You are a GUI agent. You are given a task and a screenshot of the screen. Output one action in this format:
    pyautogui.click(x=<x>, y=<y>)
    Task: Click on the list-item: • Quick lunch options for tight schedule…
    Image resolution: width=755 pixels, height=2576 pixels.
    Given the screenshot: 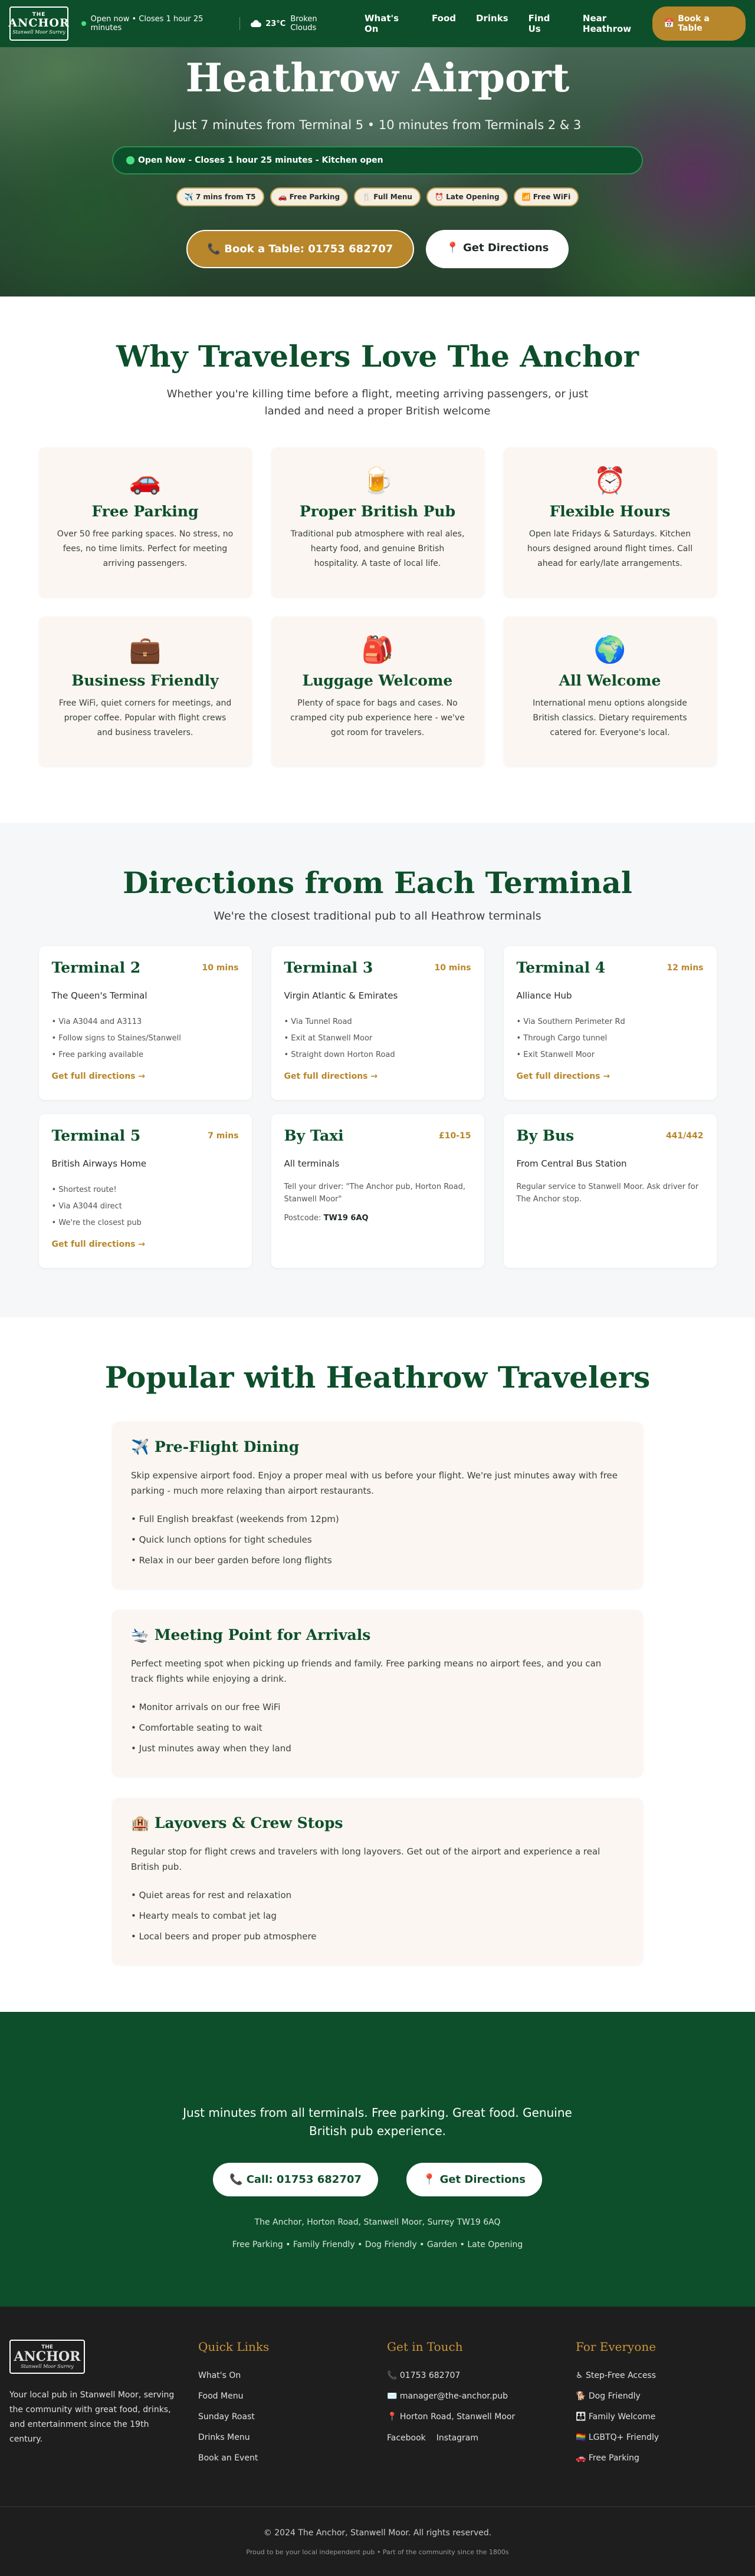 What is the action you would take?
    pyautogui.click(x=221, y=1539)
    